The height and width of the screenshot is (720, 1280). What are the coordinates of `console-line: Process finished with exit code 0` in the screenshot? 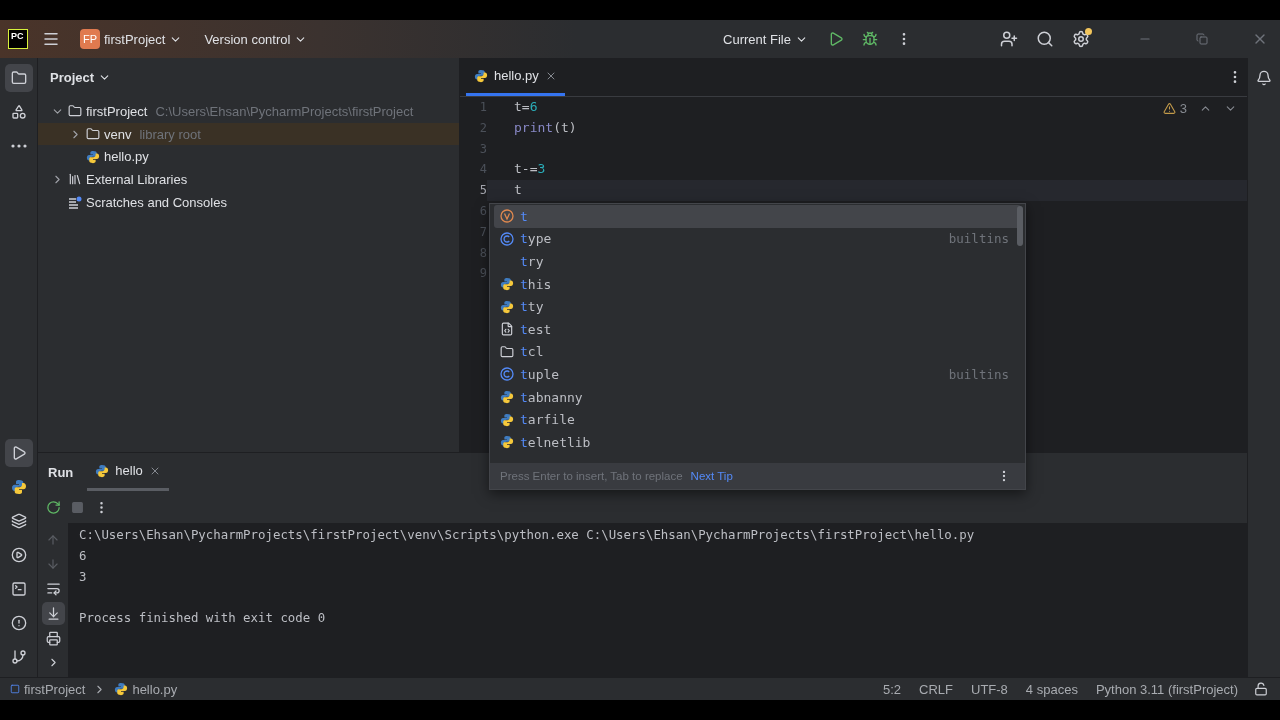 It's located at (203, 618).